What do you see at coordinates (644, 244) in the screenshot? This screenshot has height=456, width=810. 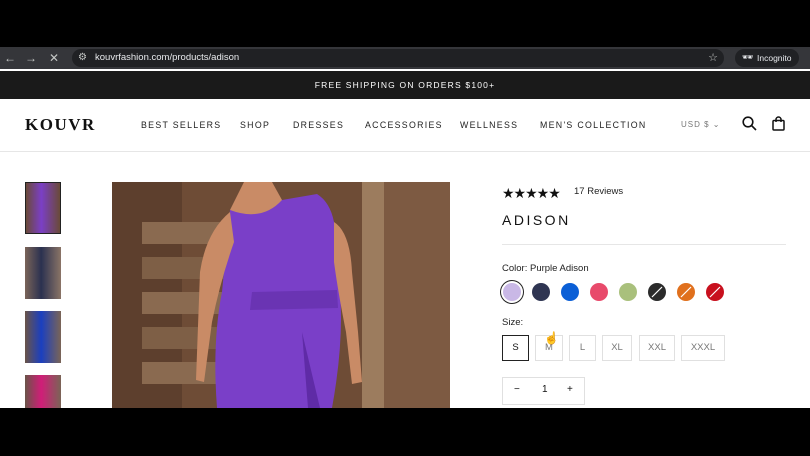 I see `divider` at bounding box center [644, 244].